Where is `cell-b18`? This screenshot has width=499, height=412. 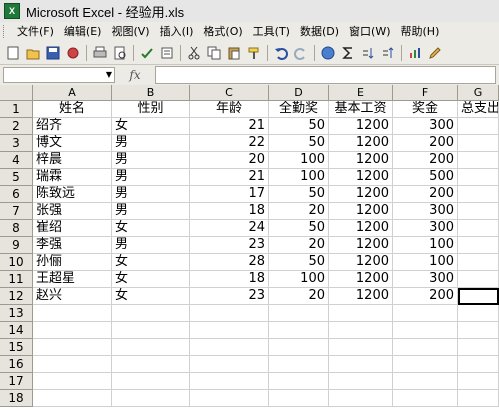 cell-b18 is located at coordinates (151, 398).